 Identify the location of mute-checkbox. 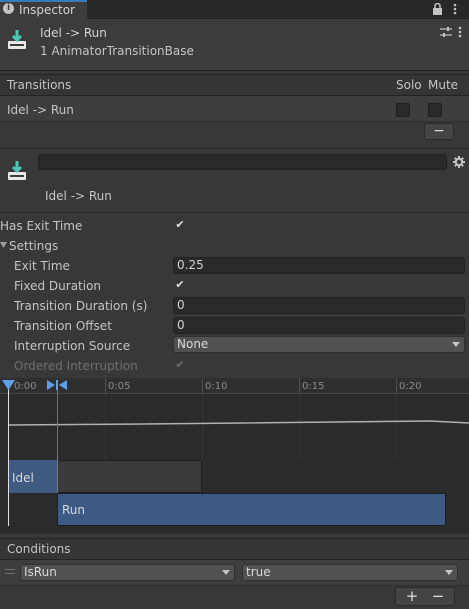
(435, 110).